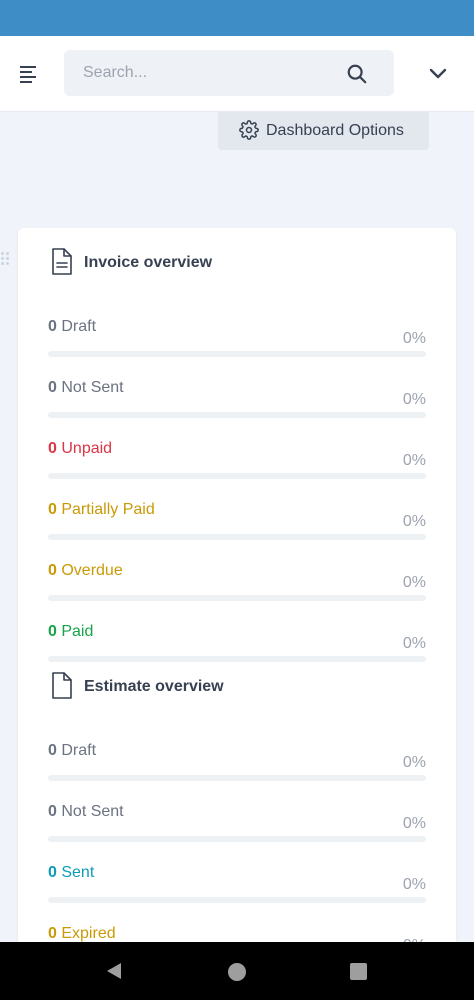 The height and width of the screenshot is (1000, 474). I want to click on status-bar, so click(237, 18).